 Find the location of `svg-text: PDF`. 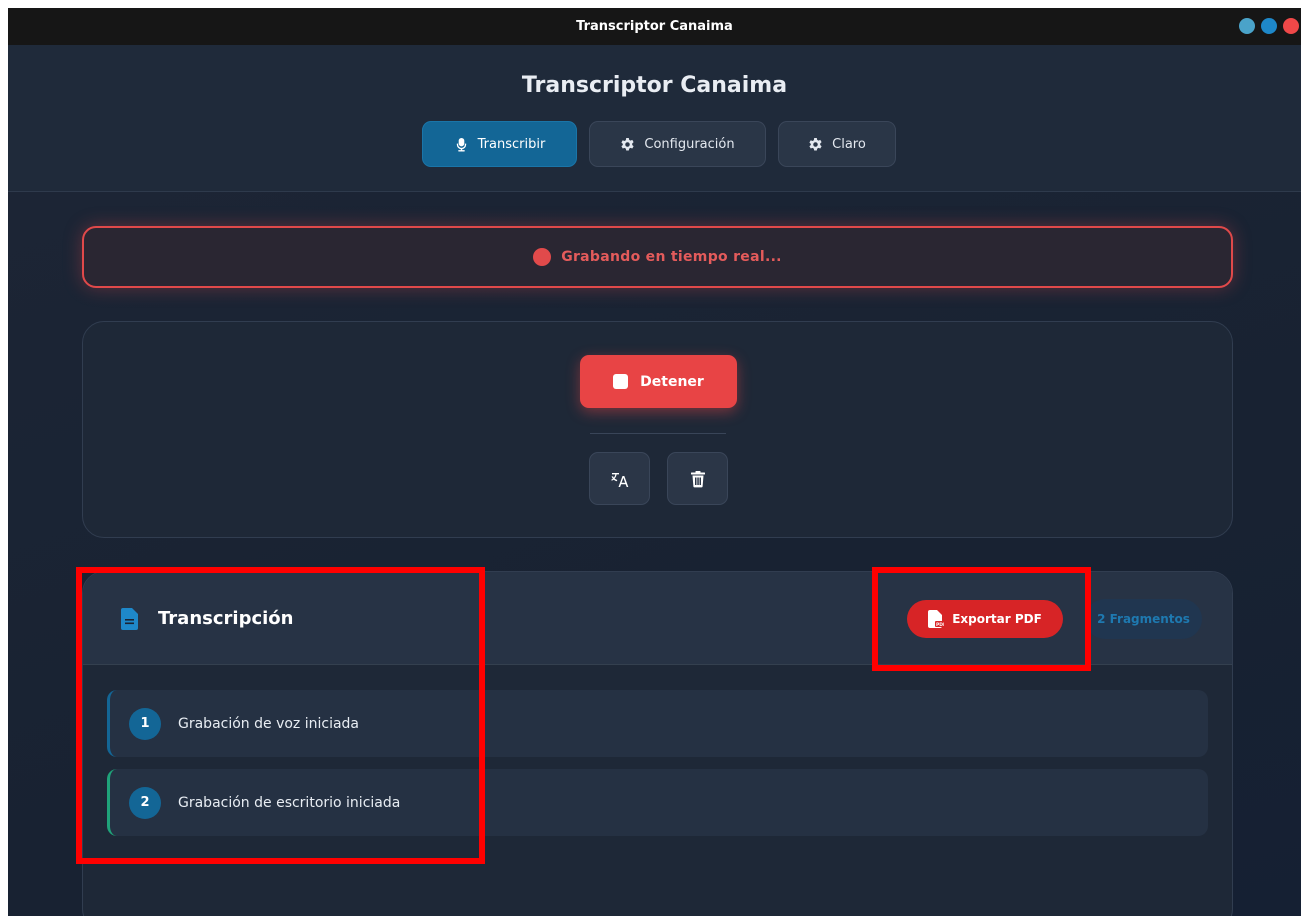

svg-text: PDF is located at coordinates (940, 625).